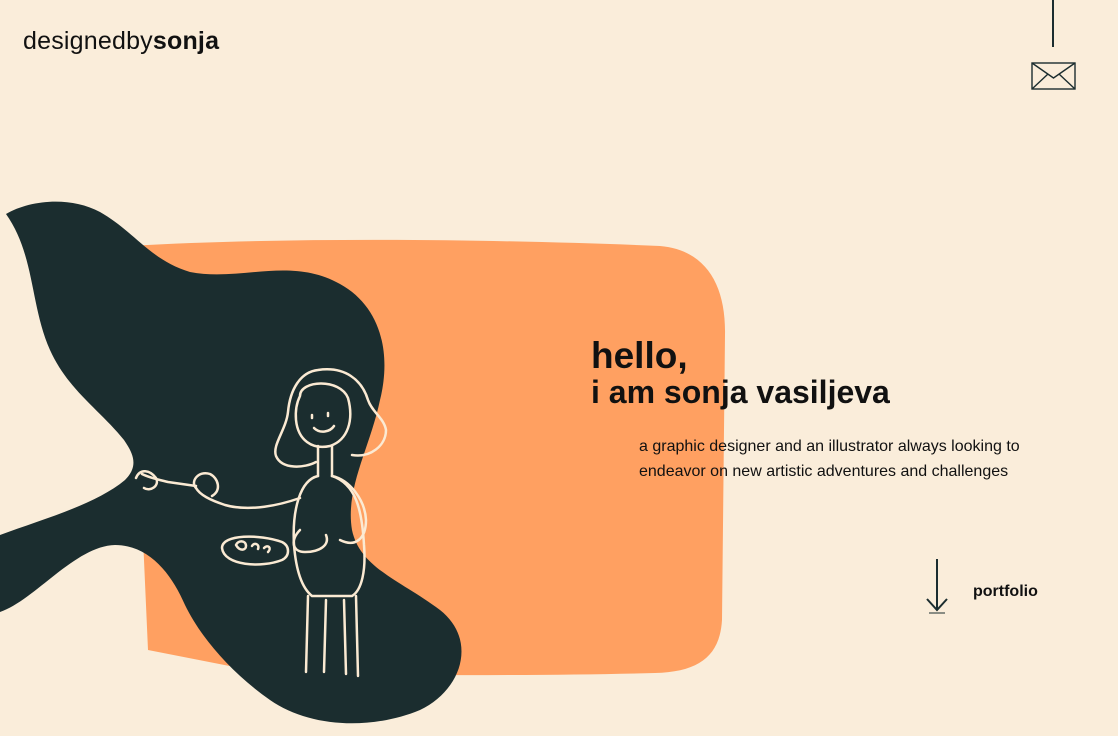 This screenshot has width=1118, height=736. Describe the element at coordinates (639, 355) in the screenshot. I see `hero-title-line1: hello,` at that location.